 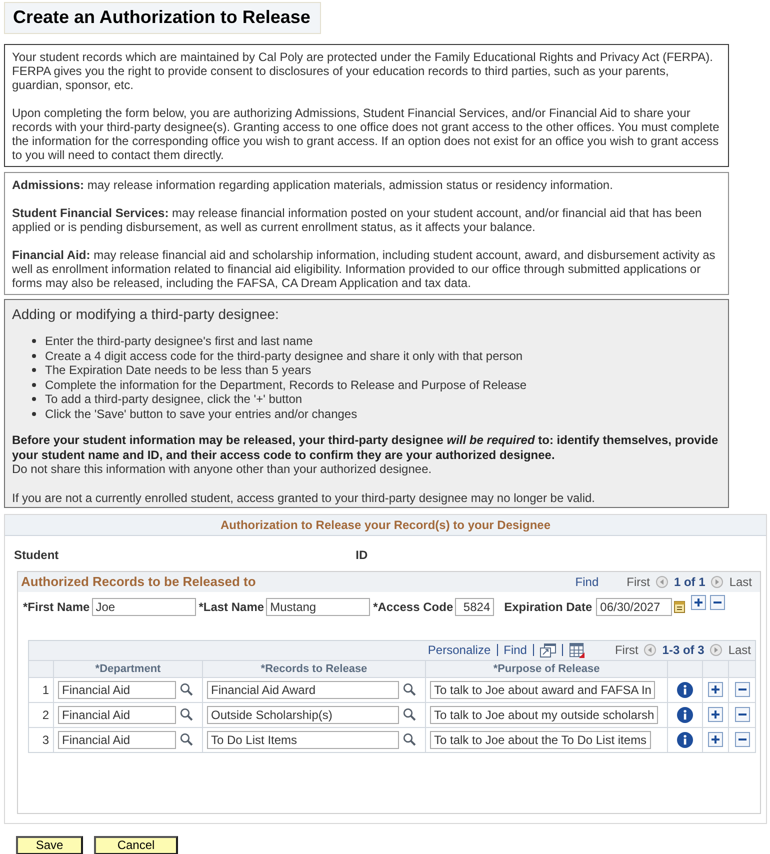 I want to click on calendar-icon, so click(x=680, y=606).